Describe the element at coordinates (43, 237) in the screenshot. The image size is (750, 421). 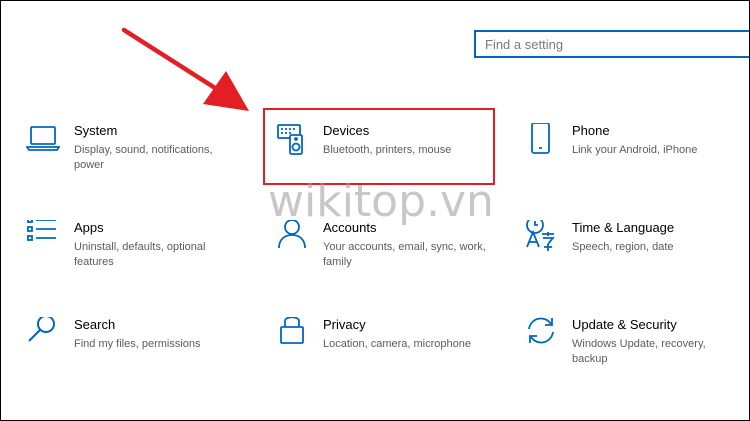
I see `apps-list-icon` at that location.